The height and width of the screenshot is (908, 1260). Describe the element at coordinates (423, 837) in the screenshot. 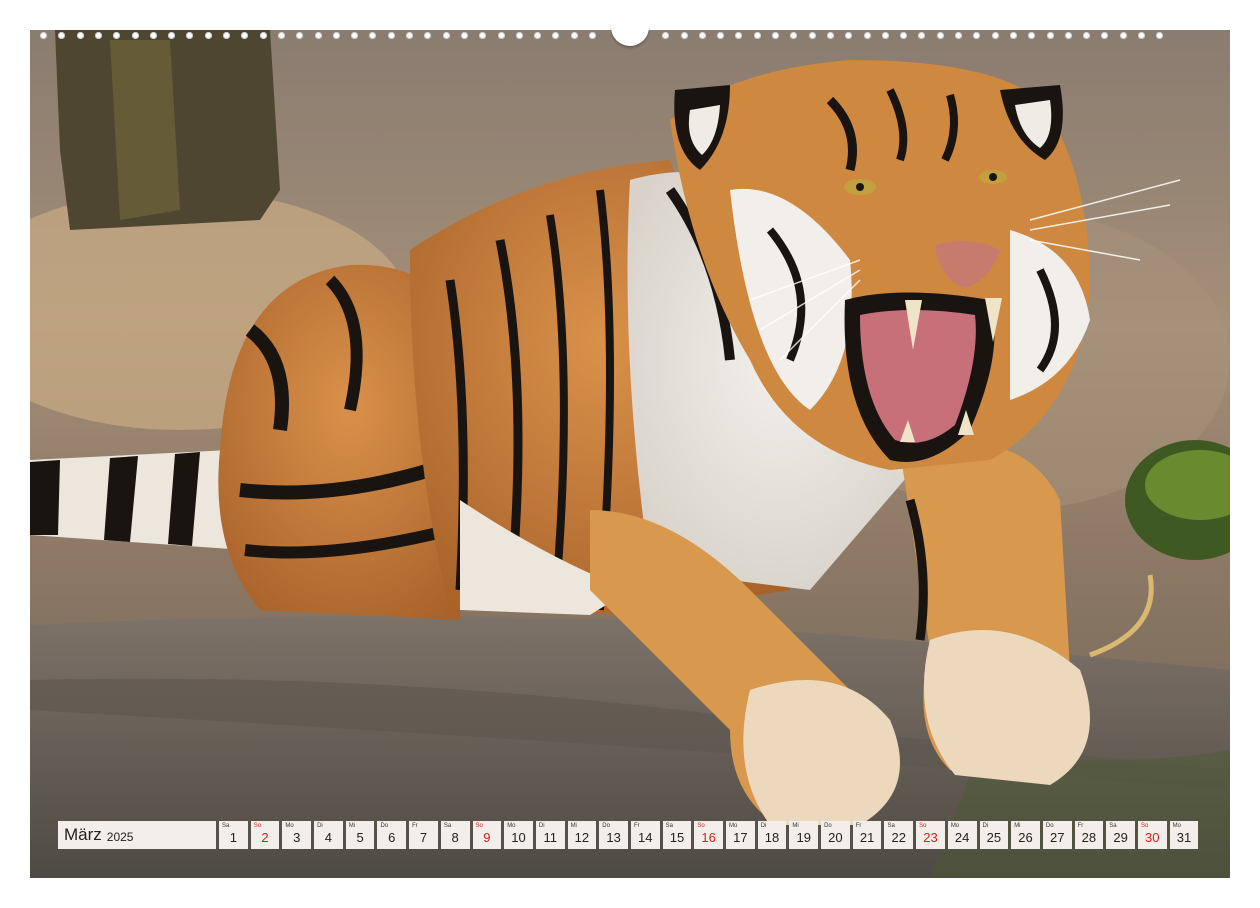

I see `day-number: 7` at that location.